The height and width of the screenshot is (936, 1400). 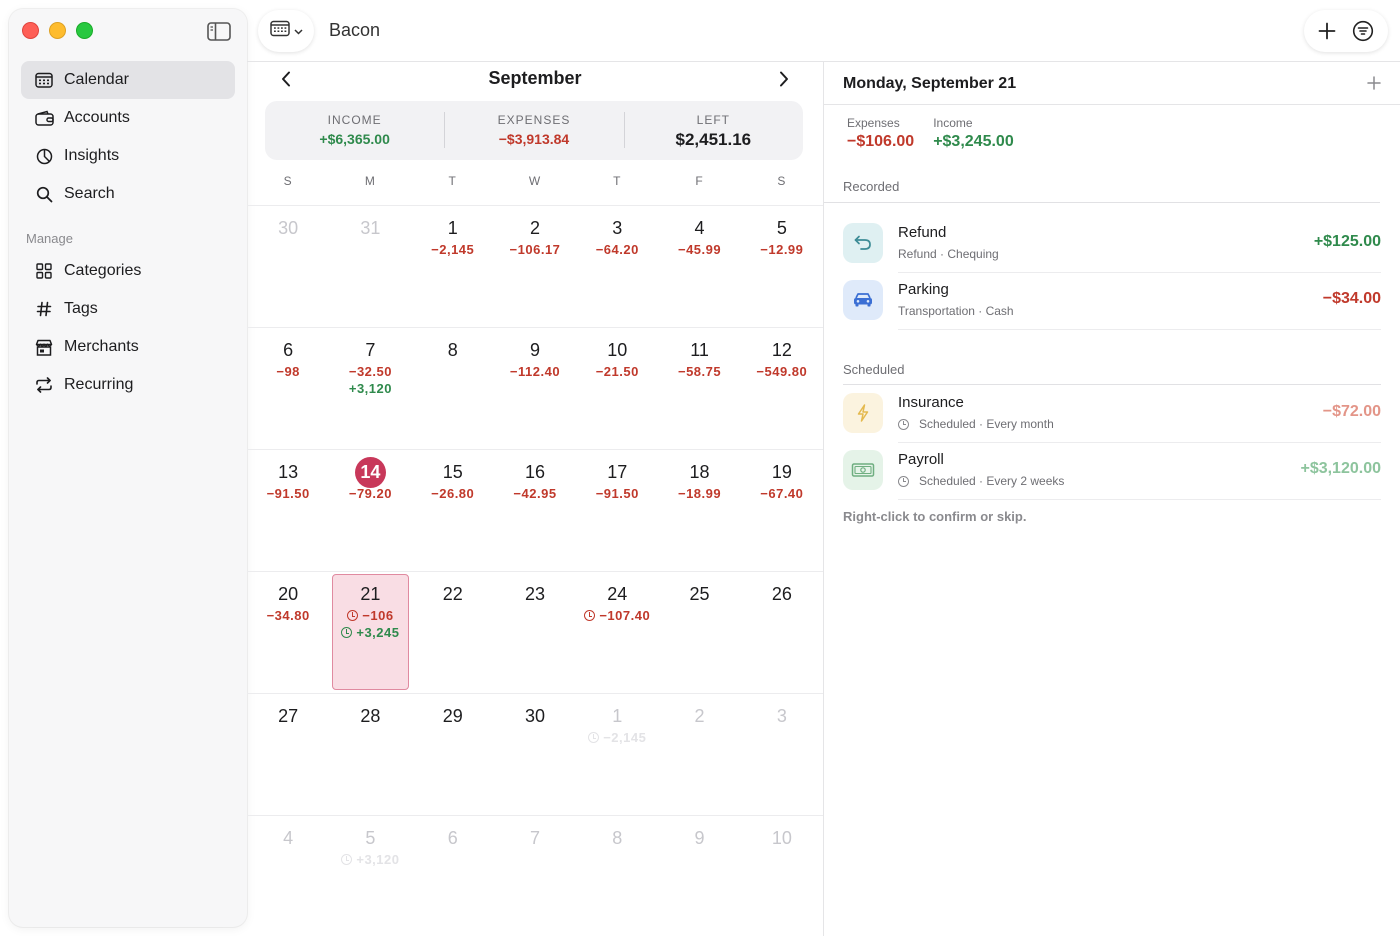 What do you see at coordinates (288, 510) in the screenshot?
I see `calendar-day: 13 −91.50` at bounding box center [288, 510].